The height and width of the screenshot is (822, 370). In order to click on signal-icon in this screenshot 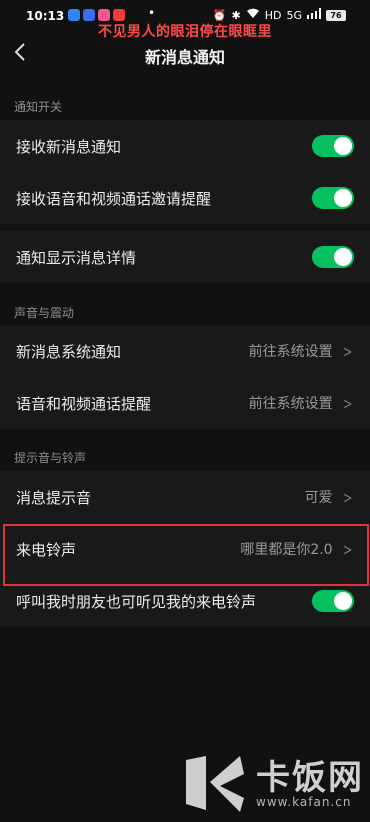, I will do `click(314, 15)`.